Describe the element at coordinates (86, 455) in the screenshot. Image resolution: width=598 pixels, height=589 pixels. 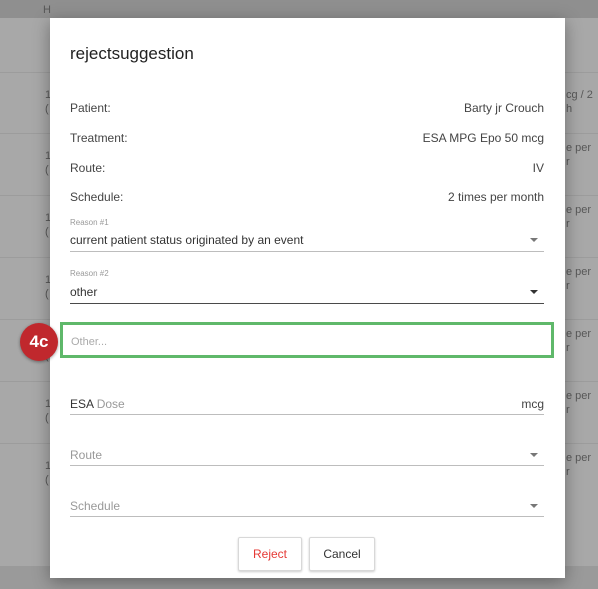
I see `route-placeholder: Route` at that location.